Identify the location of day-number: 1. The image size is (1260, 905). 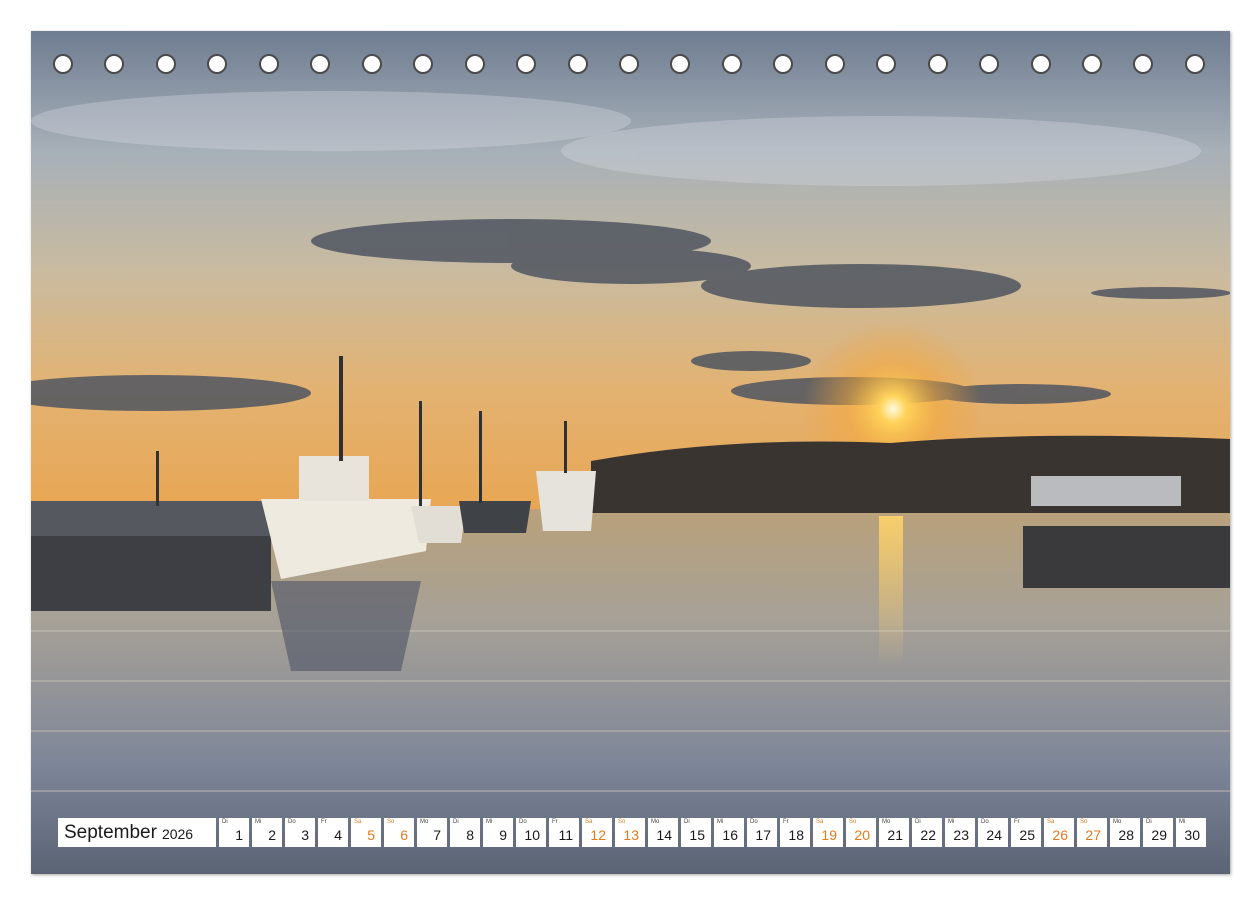
(239, 835).